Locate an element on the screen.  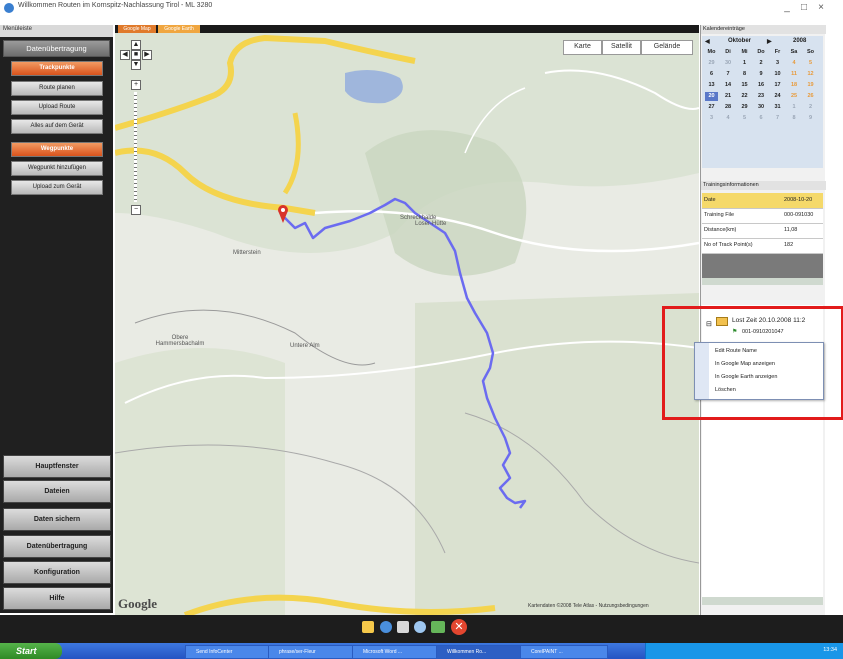
globe-icon is located at coordinates (386, 627).